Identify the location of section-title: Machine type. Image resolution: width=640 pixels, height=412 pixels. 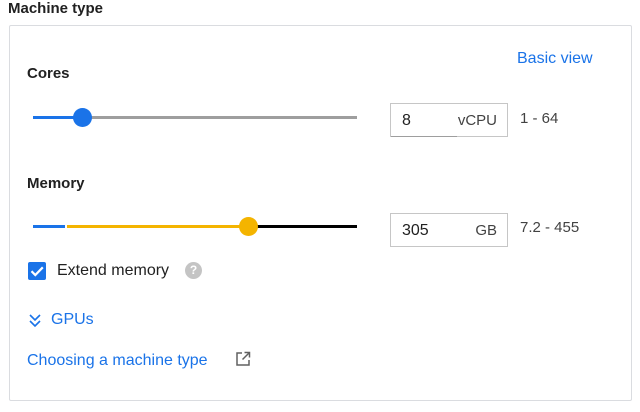
(56, 8).